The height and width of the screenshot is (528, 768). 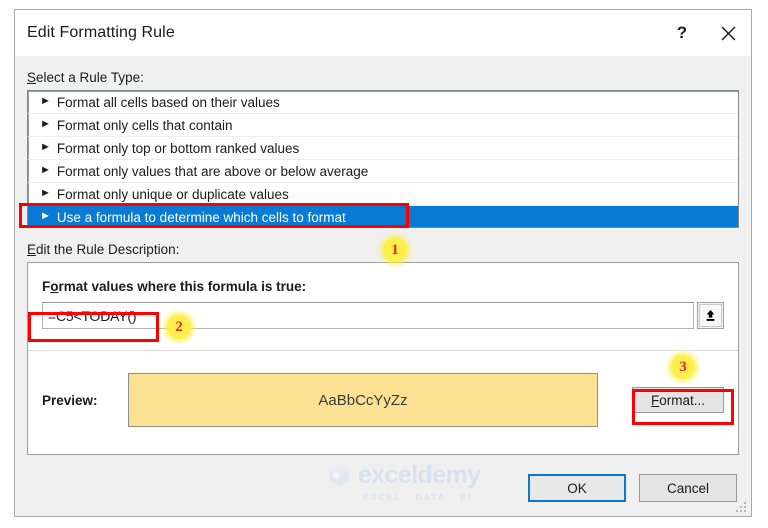 I want to click on range-button-inner, so click(x=710, y=315).